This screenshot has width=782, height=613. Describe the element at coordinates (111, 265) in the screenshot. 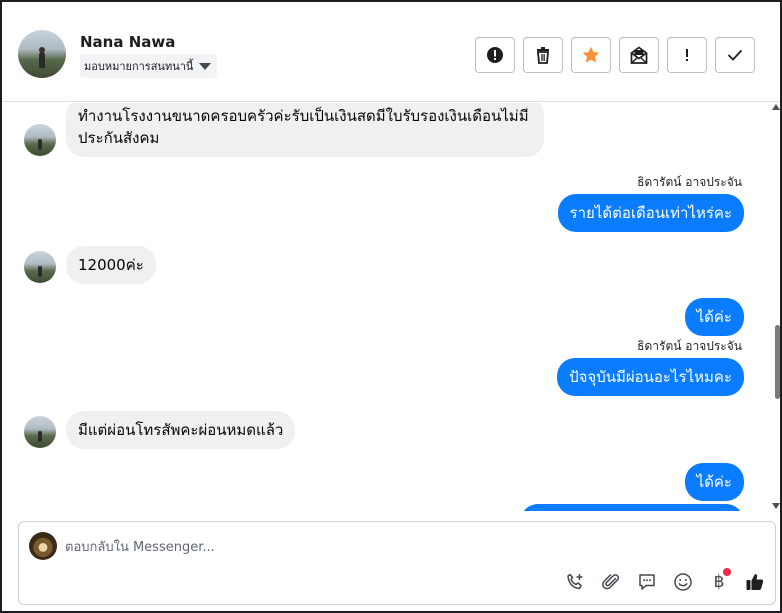

I see `incoming-message: 12000ค่ะ` at that location.